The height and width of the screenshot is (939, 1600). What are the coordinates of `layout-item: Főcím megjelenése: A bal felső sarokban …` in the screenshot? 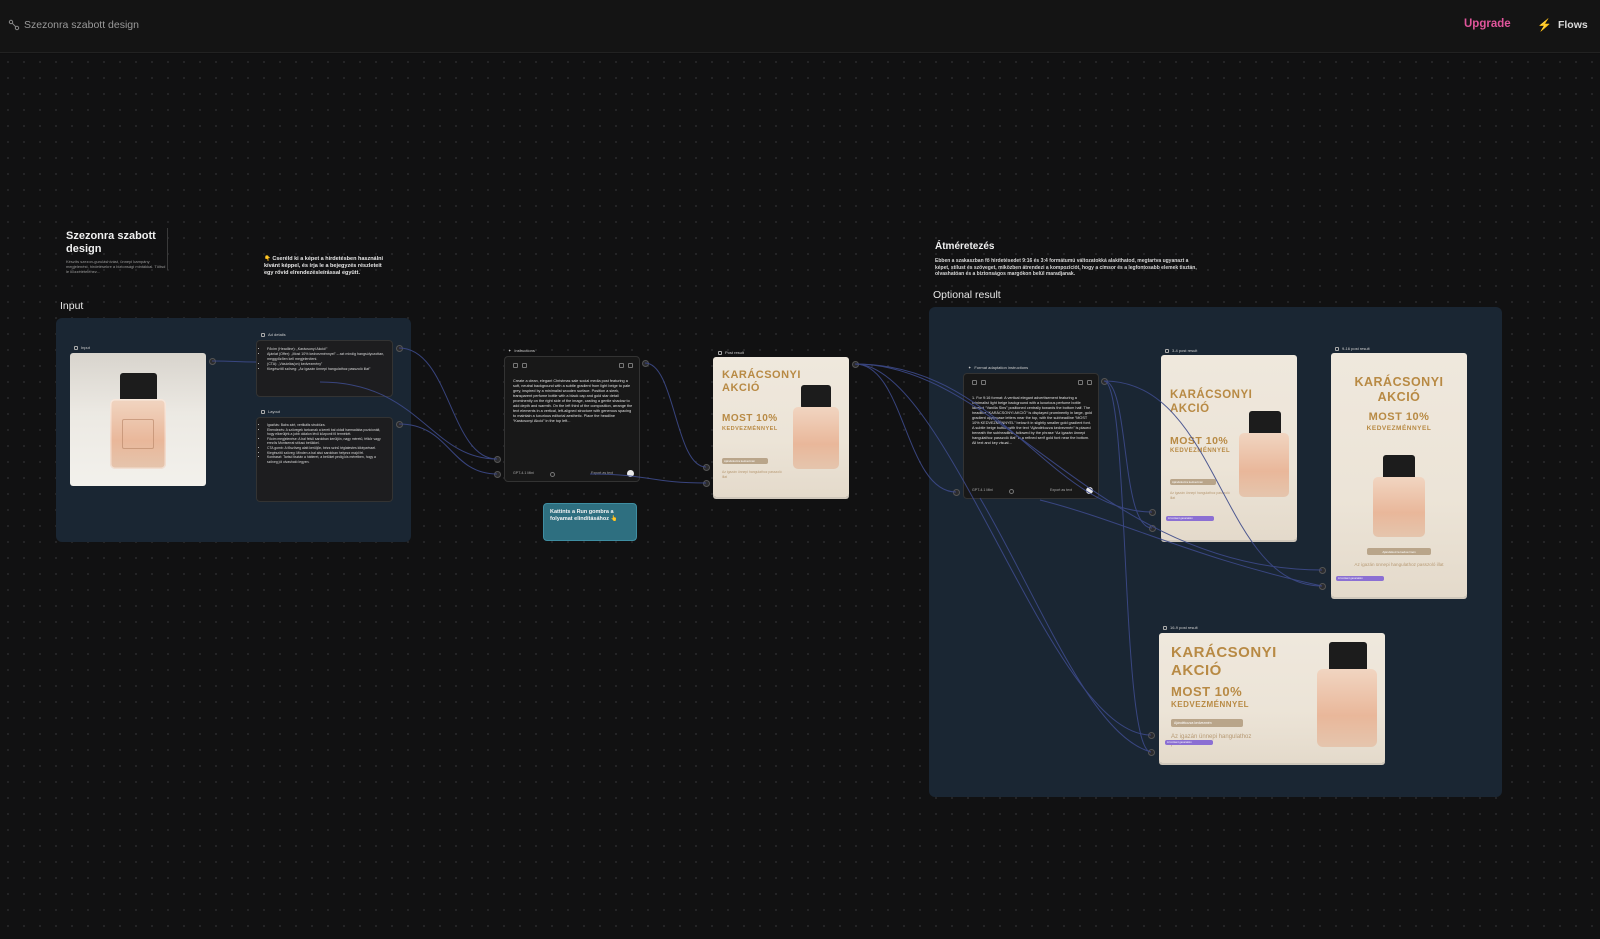 It's located at (327, 441).